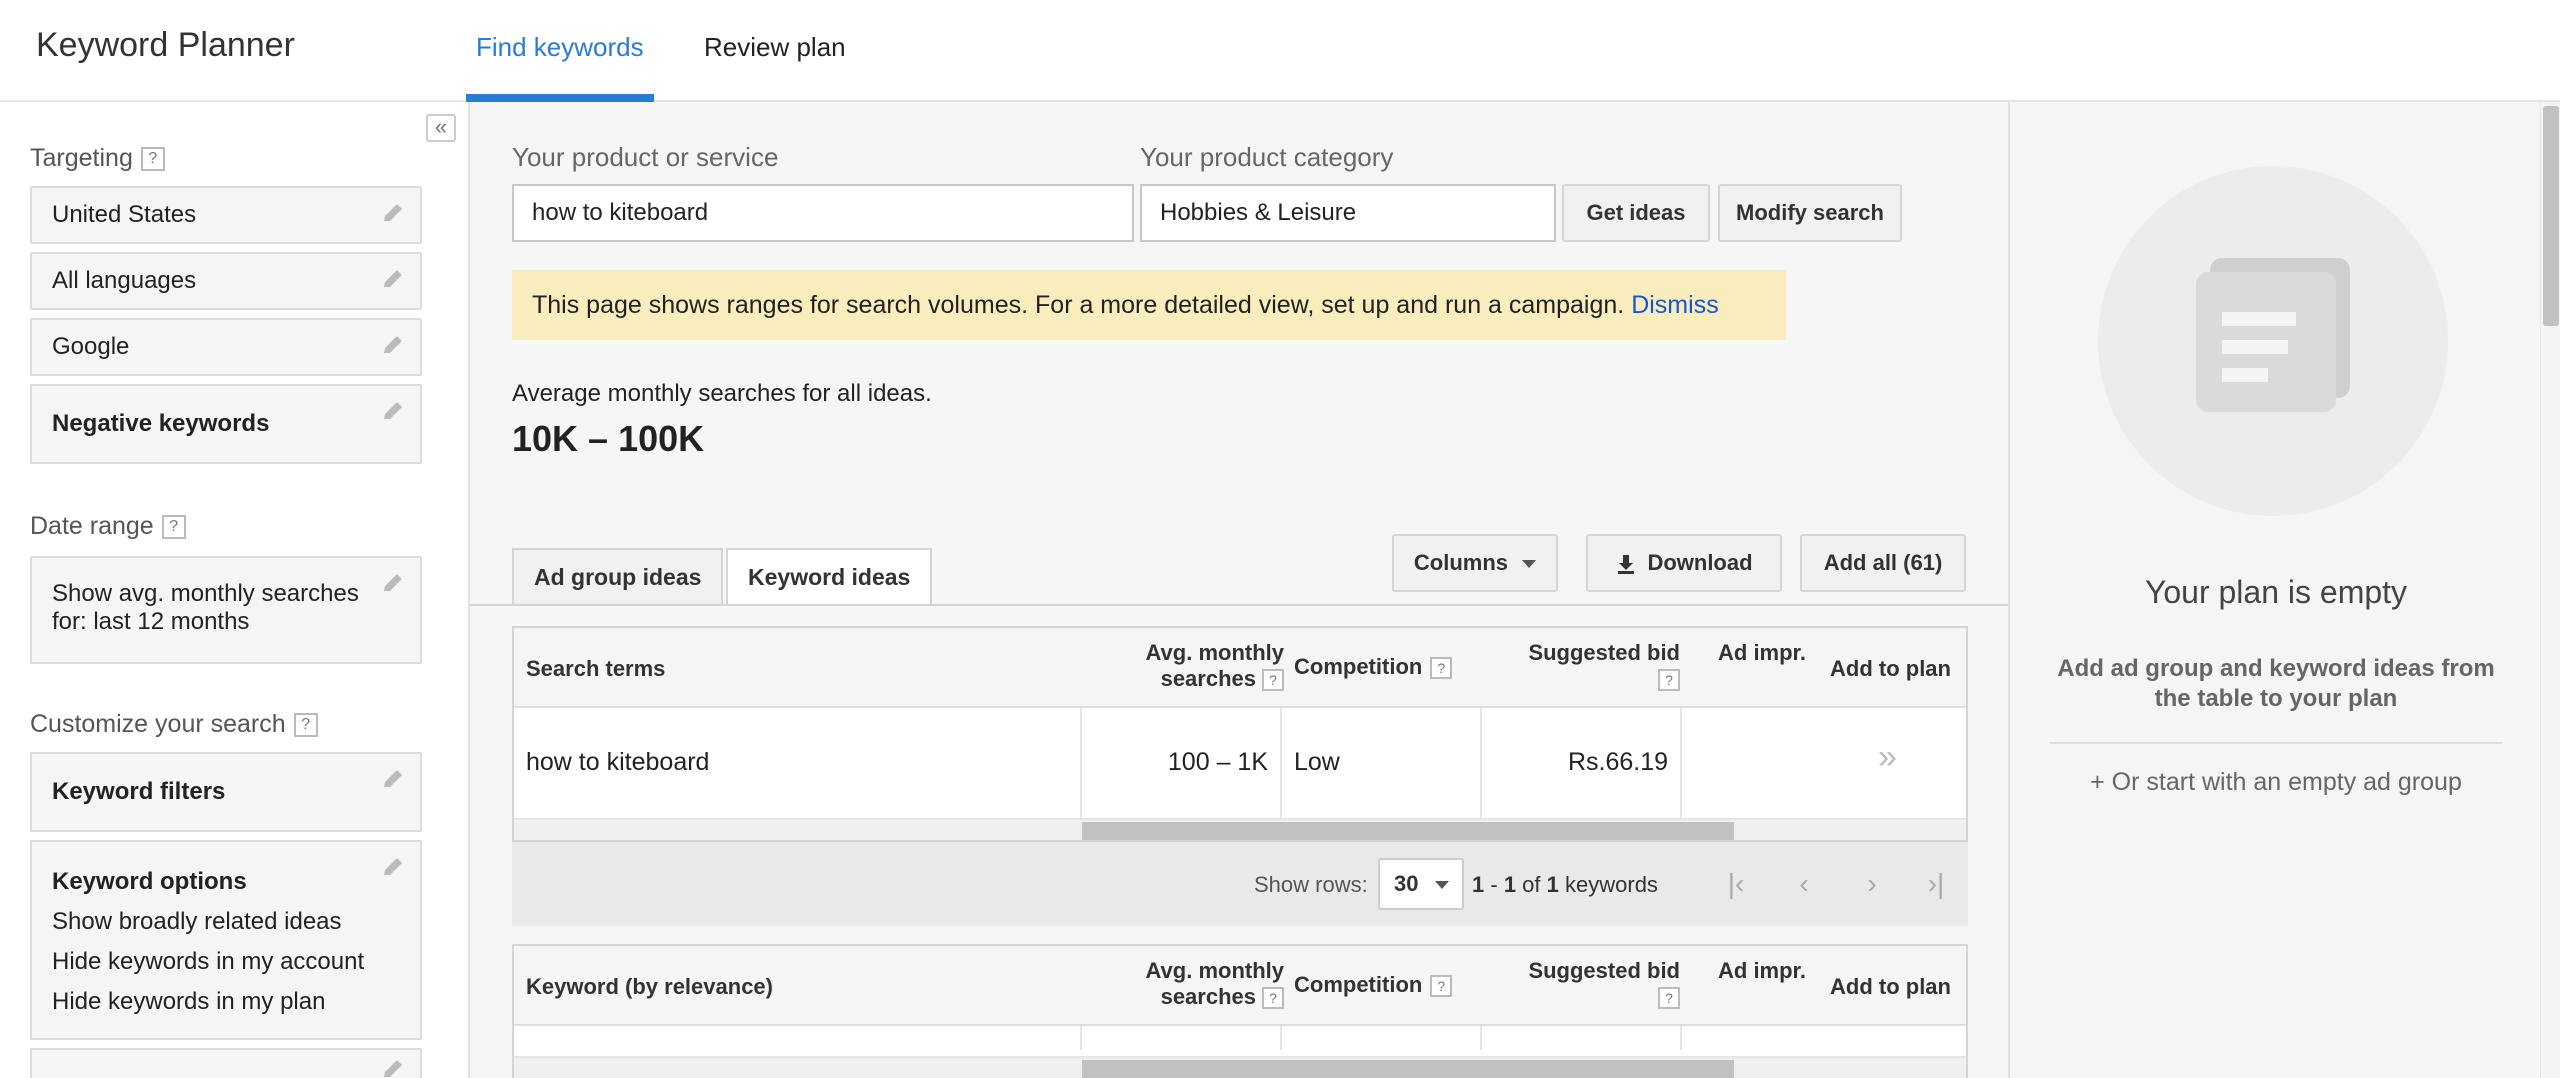 The height and width of the screenshot is (1078, 2560). What do you see at coordinates (2276, 782) in the screenshot?
I see `empty-ad-group-link: + Or start with an empty ad group` at bounding box center [2276, 782].